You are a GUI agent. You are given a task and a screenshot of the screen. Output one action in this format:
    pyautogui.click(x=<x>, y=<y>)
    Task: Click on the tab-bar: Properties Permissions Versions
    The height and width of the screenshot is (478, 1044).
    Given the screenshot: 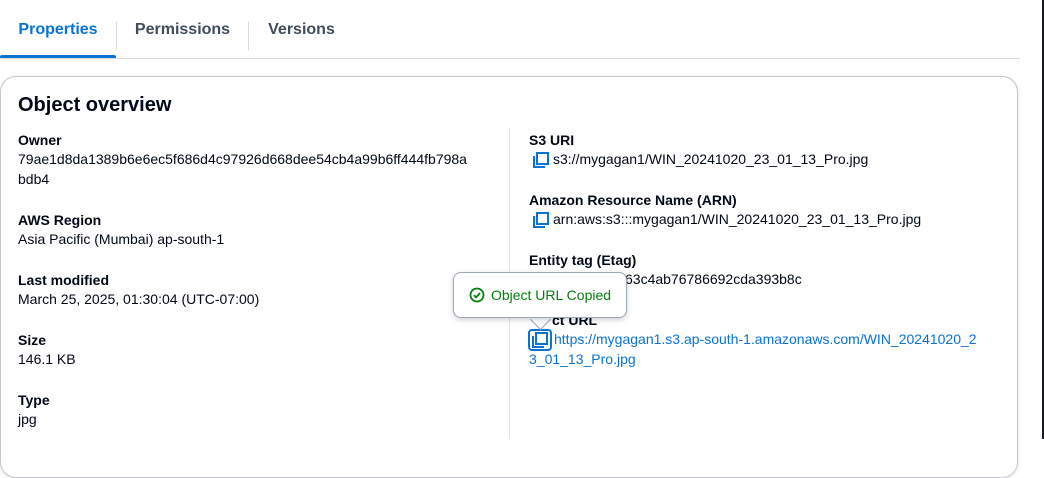 What is the action you would take?
    pyautogui.click(x=510, y=30)
    